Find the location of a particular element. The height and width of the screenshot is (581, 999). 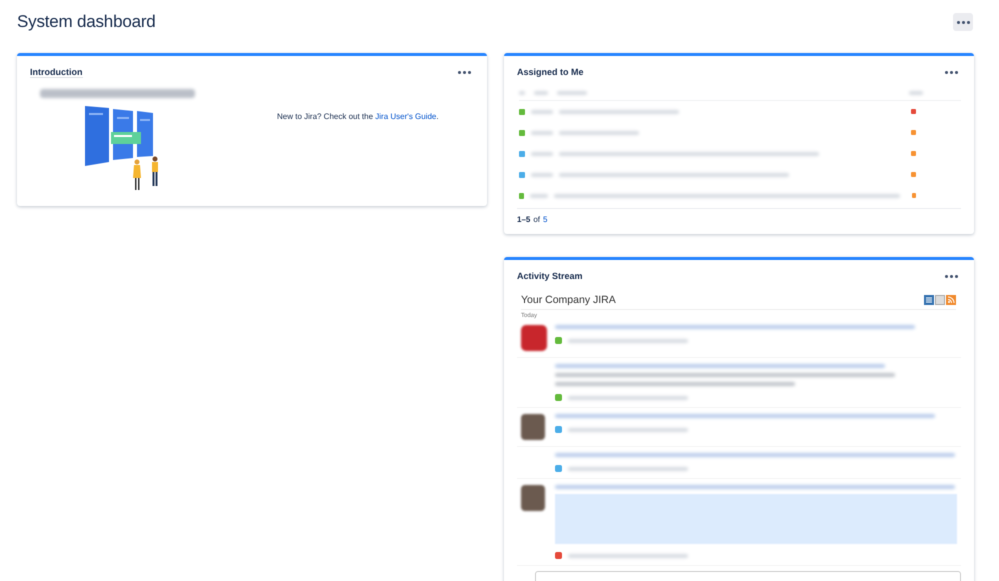

gadget-title: Activity Stream is located at coordinates (550, 276).